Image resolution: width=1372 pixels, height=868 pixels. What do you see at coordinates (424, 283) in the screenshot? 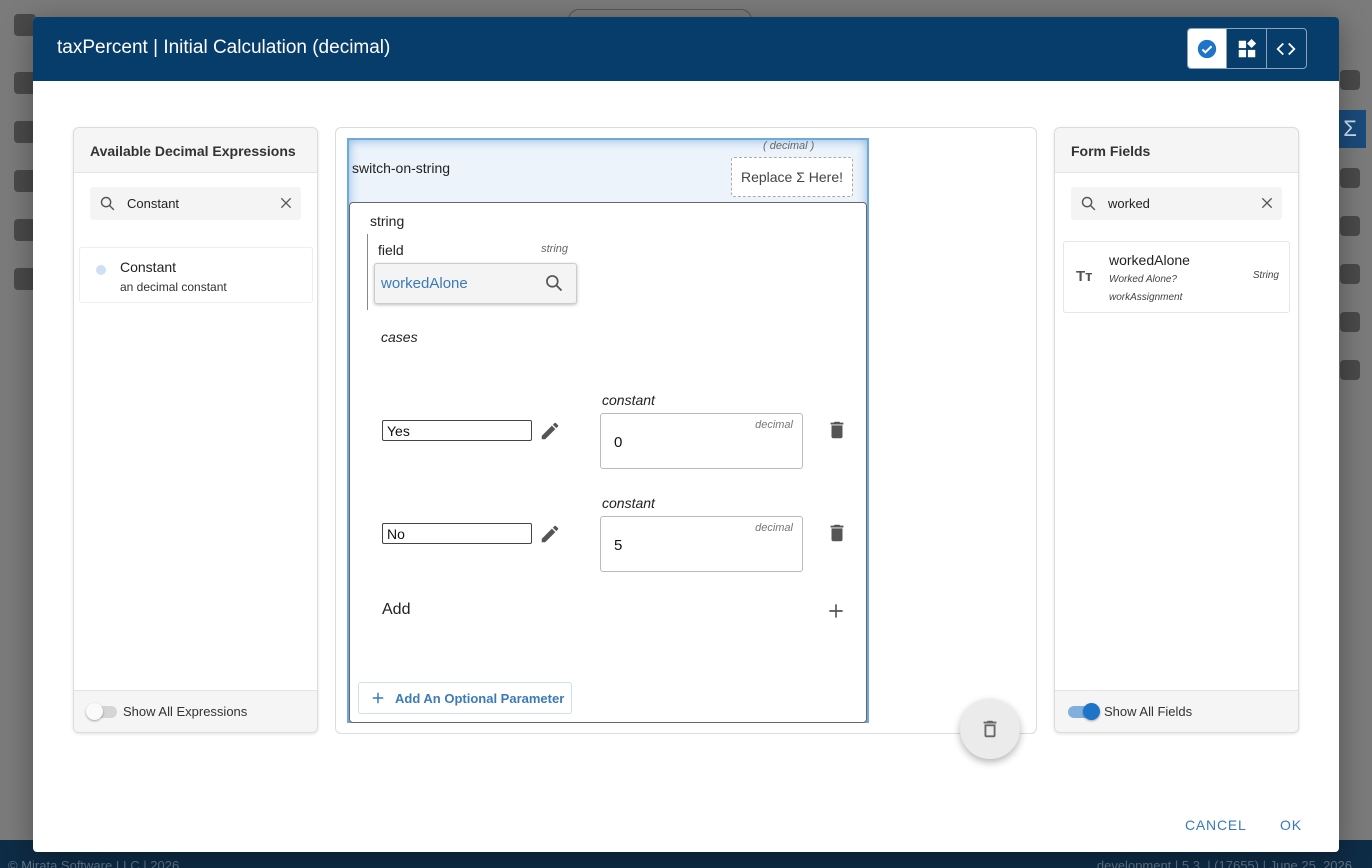
I see `field-value: workedAlone` at bounding box center [424, 283].